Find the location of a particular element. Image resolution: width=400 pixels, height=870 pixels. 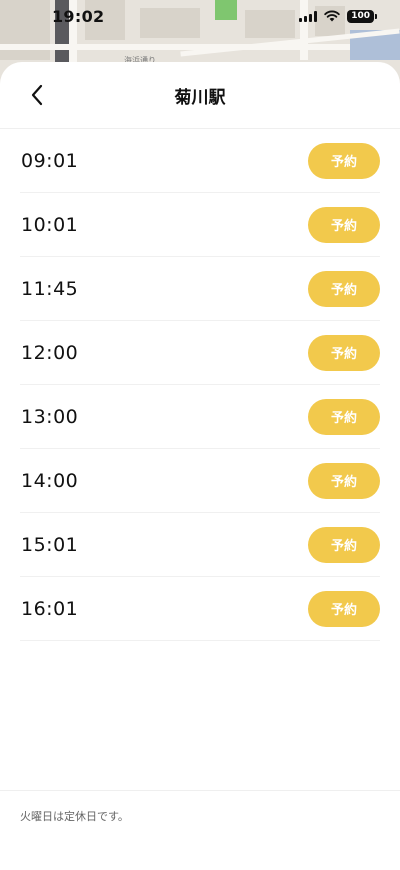

departure-time: 12:00 is located at coordinates (50, 352).